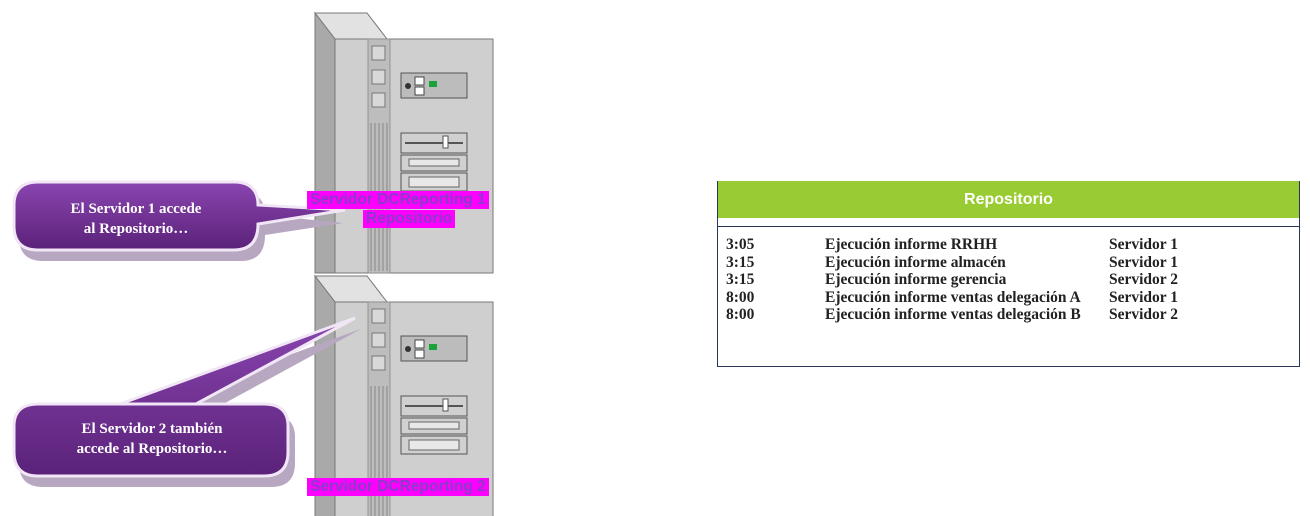 The image size is (1310, 516). I want to click on server-1-tower-icon, so click(404, 143).